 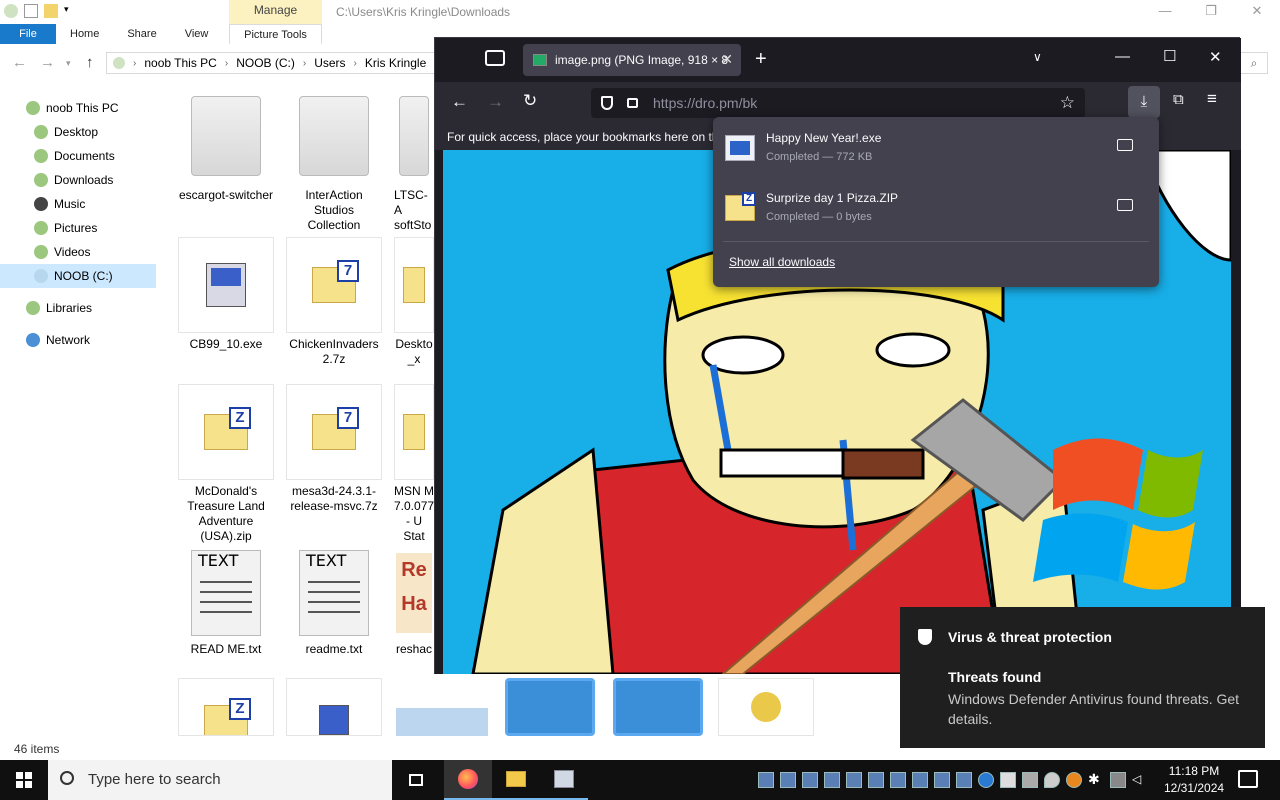 I want to click on breadcrumb-users: Users, so click(x=329, y=63).